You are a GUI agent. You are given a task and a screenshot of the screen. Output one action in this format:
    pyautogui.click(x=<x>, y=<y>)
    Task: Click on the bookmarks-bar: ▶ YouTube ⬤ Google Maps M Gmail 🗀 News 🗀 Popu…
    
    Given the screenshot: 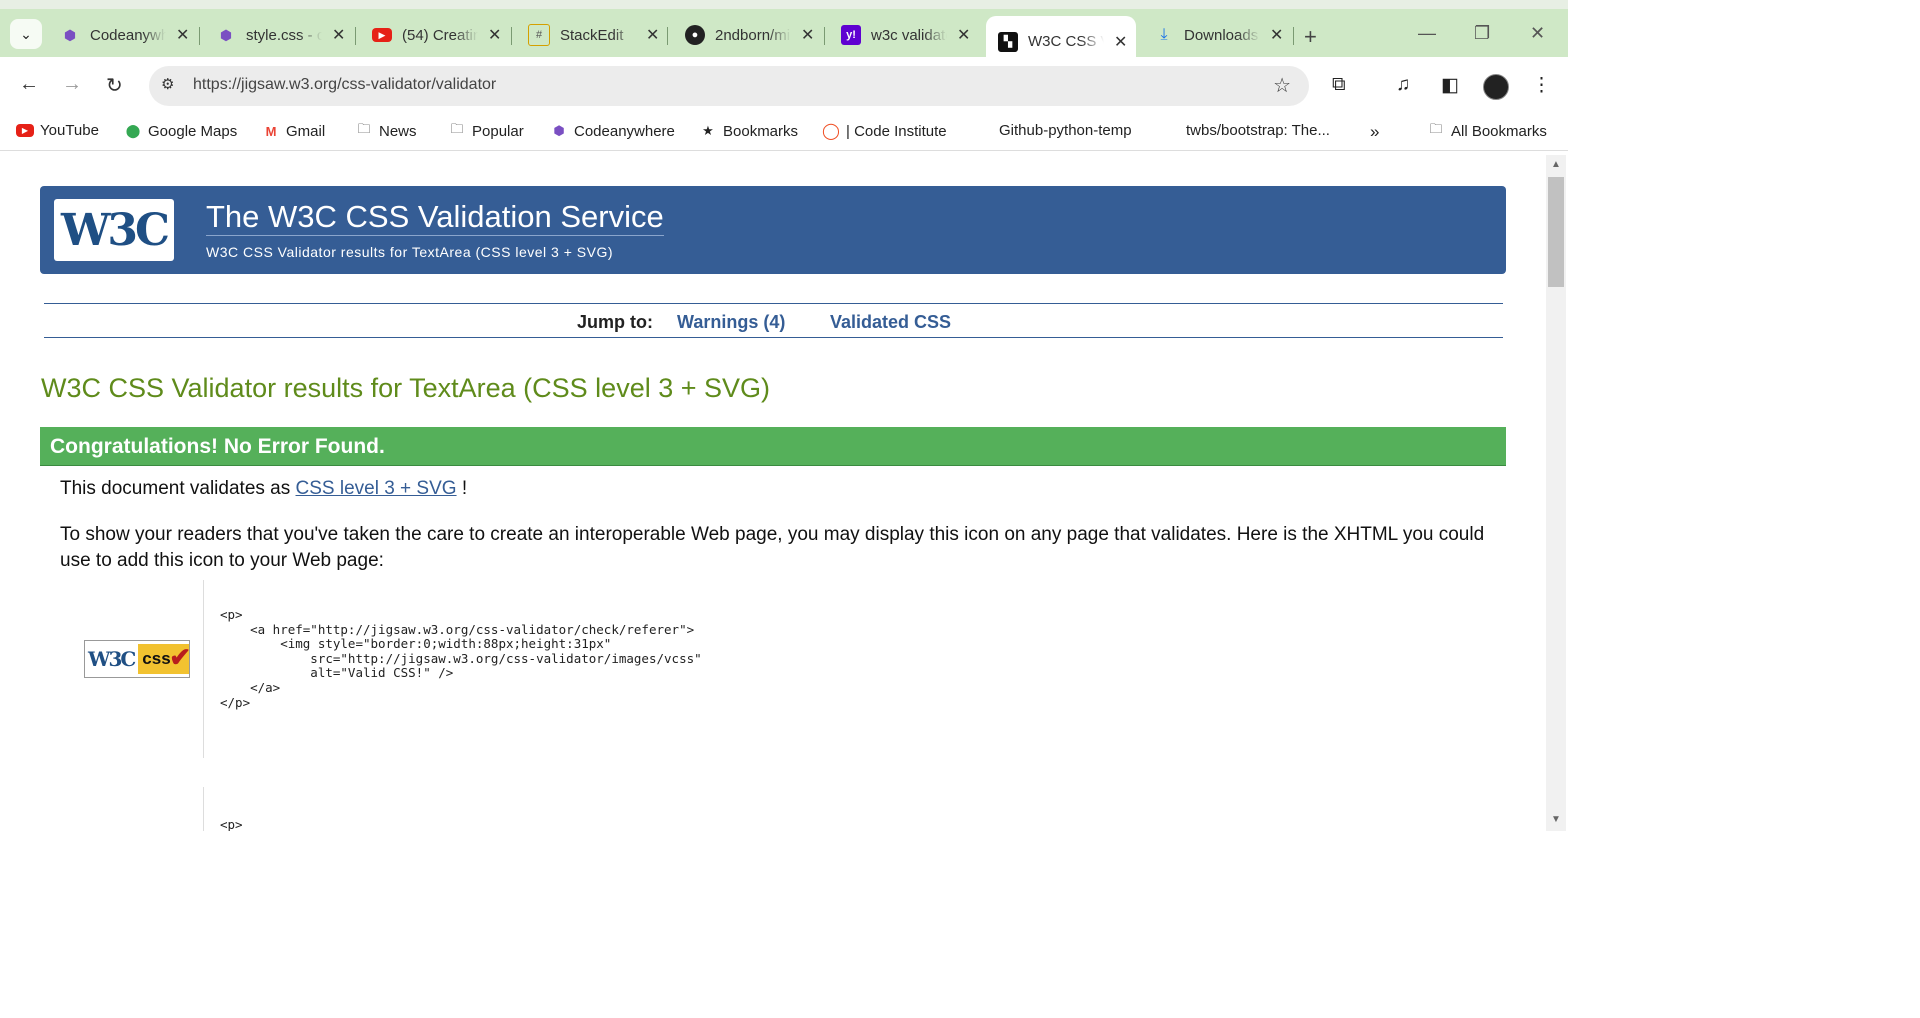 What is the action you would take?
    pyautogui.click(x=784, y=132)
    